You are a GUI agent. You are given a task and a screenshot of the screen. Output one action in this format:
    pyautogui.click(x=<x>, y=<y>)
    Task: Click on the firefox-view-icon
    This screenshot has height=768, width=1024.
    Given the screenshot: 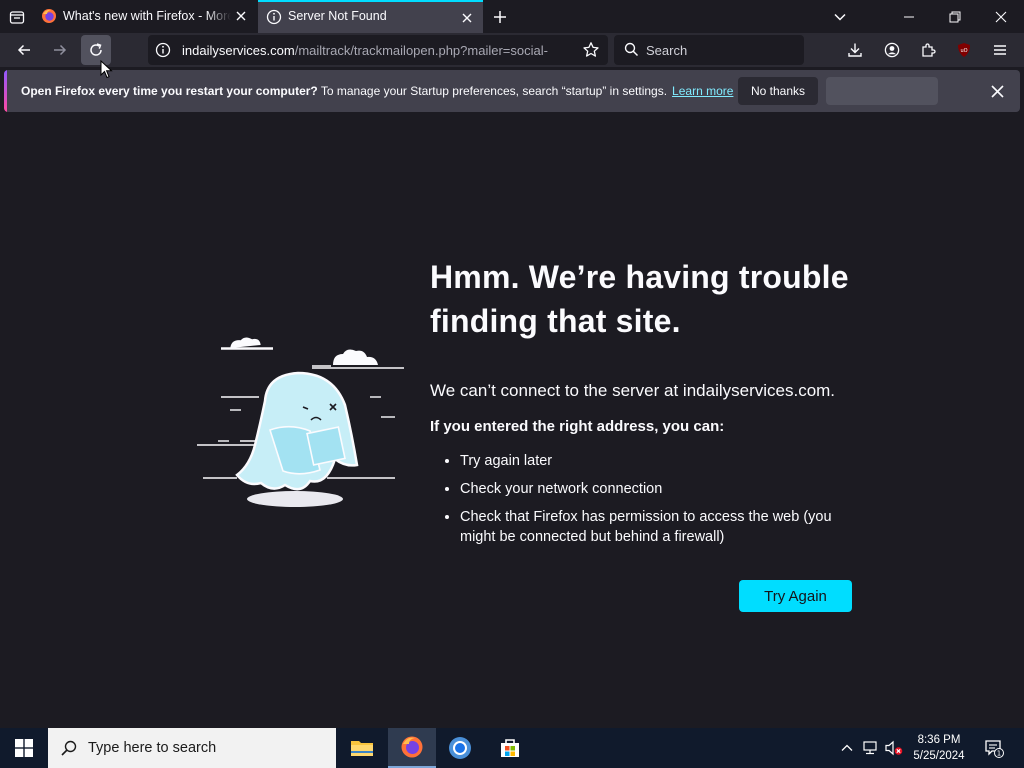 What is the action you would take?
    pyautogui.click(x=16, y=17)
    